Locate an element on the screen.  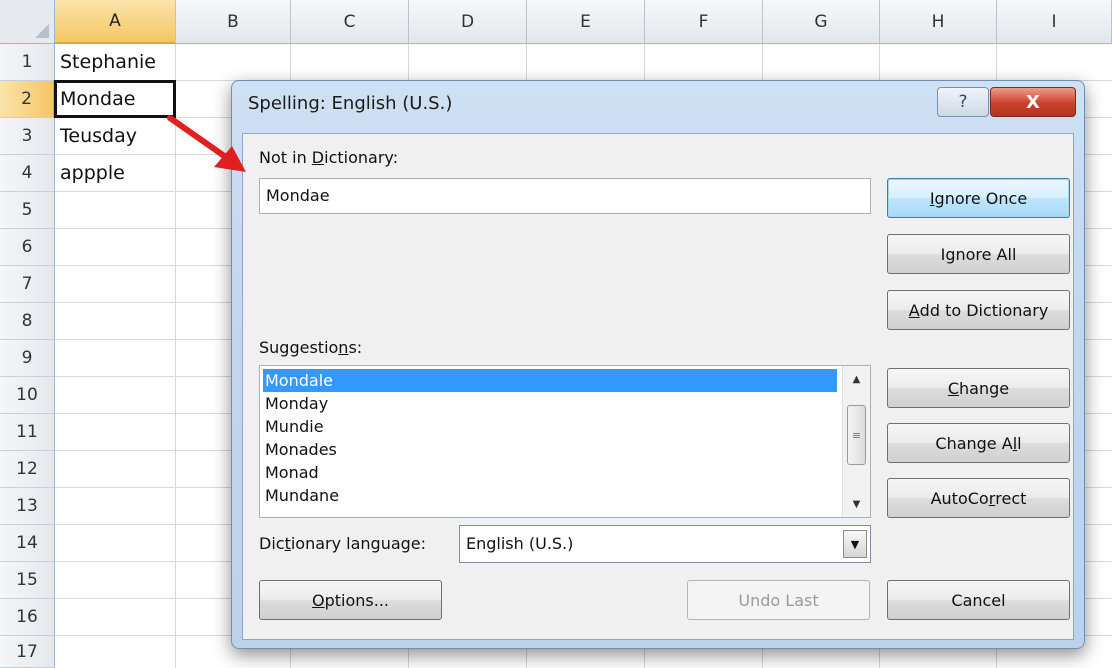
column-header-c: C is located at coordinates (350, 22).